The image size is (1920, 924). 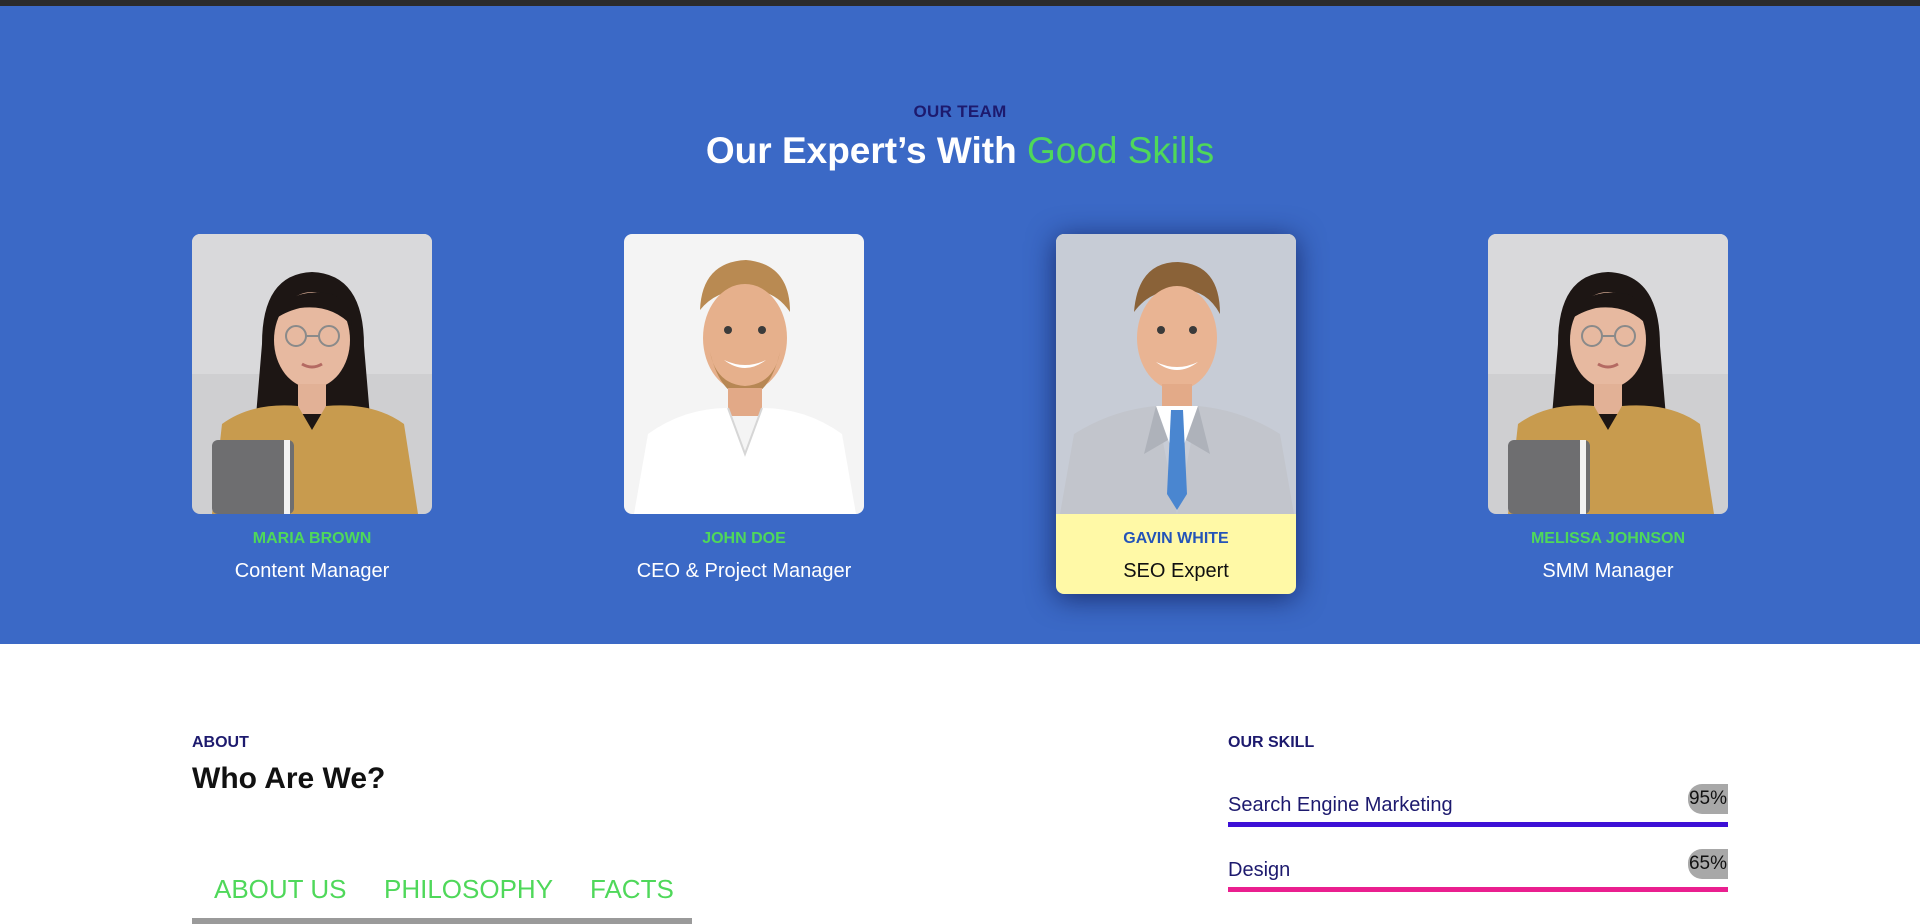 What do you see at coordinates (442, 921) in the screenshot?
I see `tabs-underline` at bounding box center [442, 921].